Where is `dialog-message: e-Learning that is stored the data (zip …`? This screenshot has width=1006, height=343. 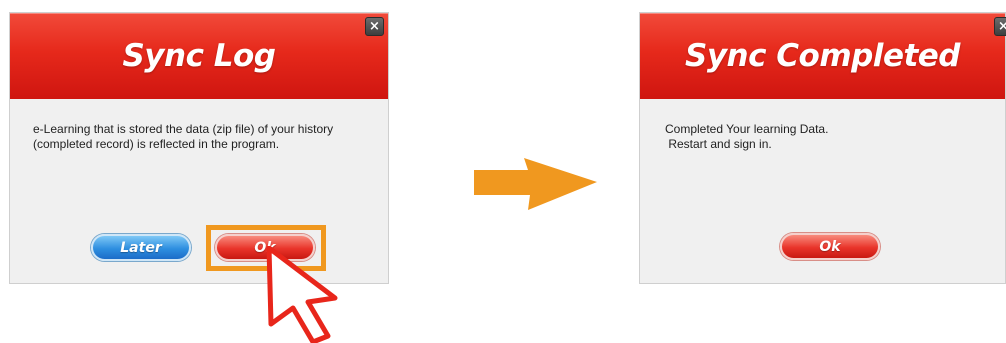 dialog-message: e-Learning that is stored the data (zip … is located at coordinates (202, 137).